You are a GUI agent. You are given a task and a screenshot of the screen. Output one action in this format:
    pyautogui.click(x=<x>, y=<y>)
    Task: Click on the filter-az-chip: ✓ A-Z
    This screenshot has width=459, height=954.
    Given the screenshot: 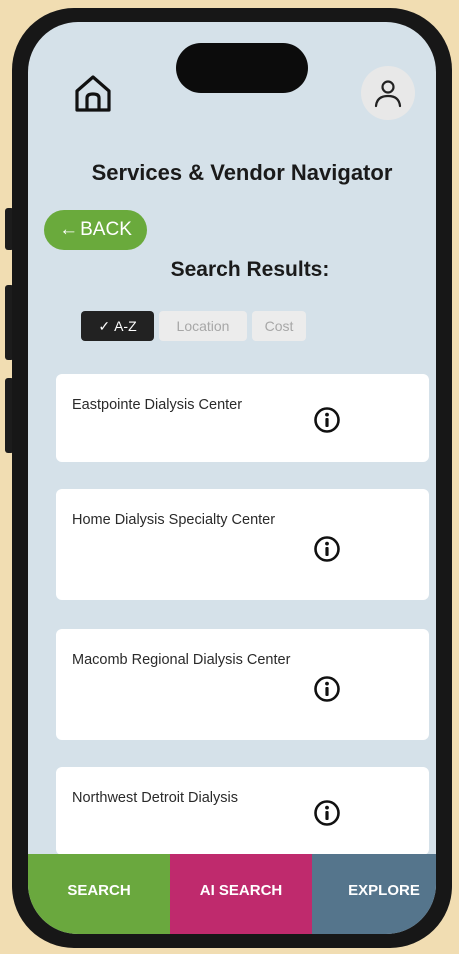 What is the action you would take?
    pyautogui.click(x=117, y=326)
    